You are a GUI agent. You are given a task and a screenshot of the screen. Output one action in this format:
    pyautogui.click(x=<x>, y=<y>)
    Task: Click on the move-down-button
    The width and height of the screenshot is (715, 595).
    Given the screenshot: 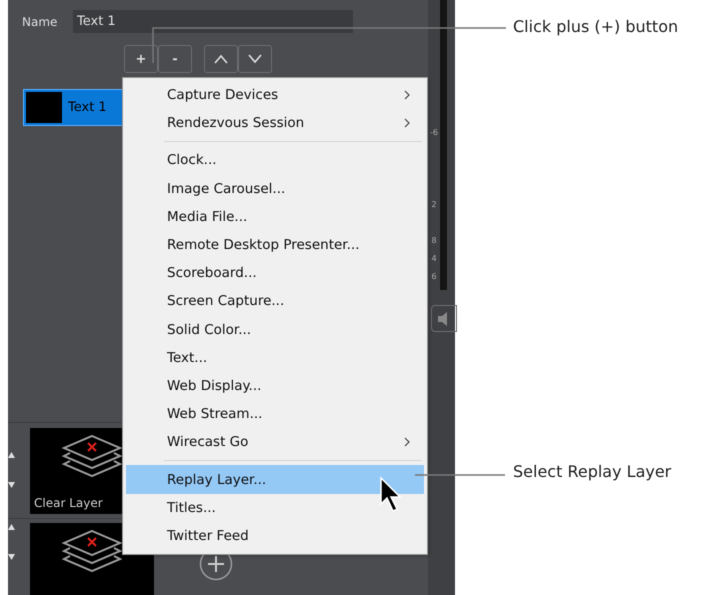 What is the action you would take?
    pyautogui.click(x=255, y=59)
    